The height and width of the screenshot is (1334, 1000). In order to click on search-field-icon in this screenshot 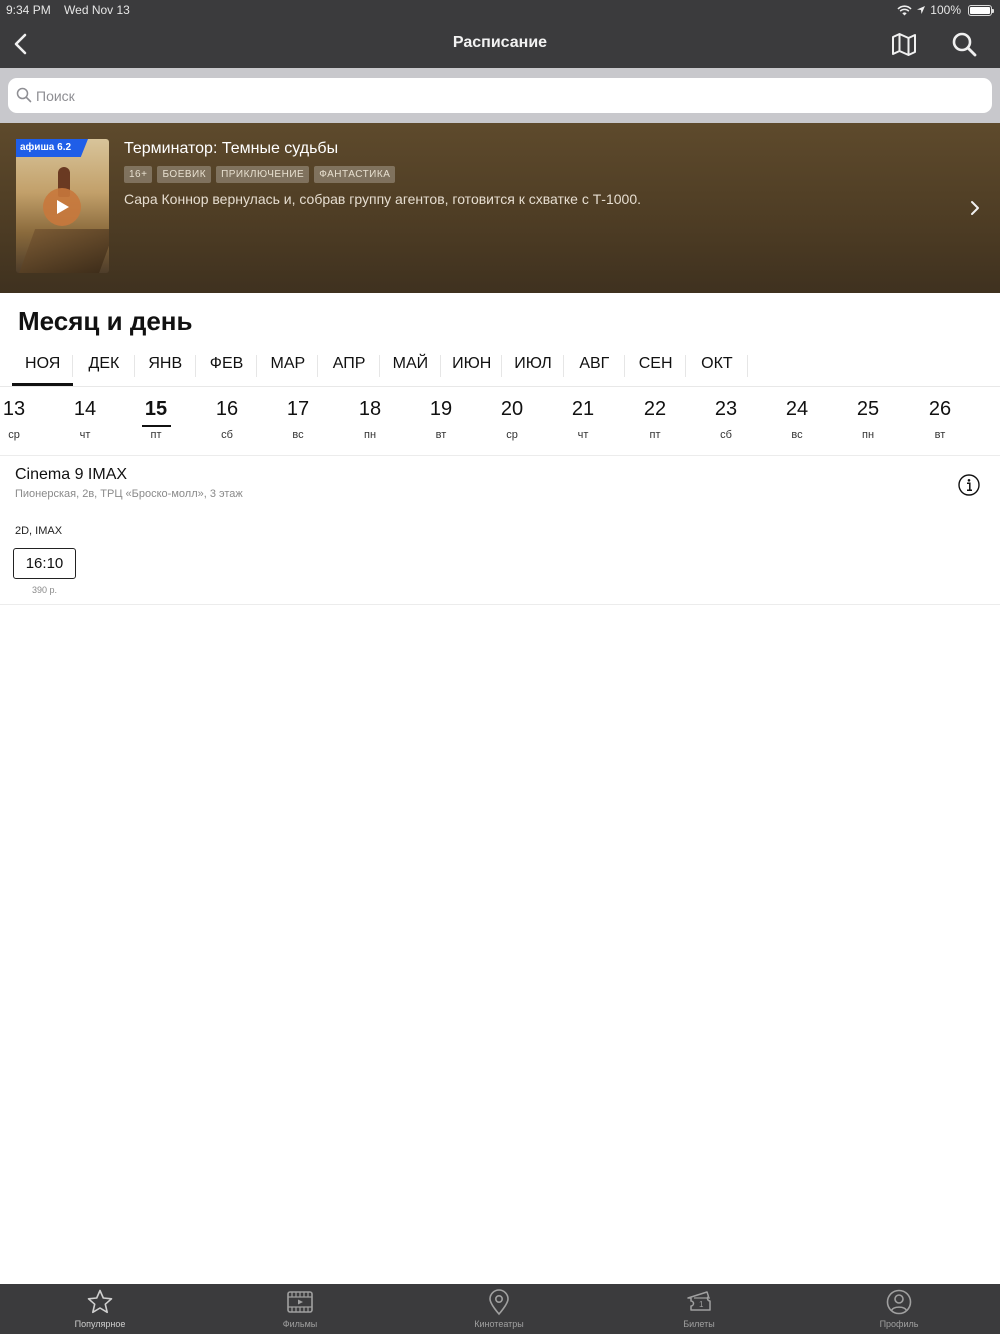, I will do `click(24, 95)`.